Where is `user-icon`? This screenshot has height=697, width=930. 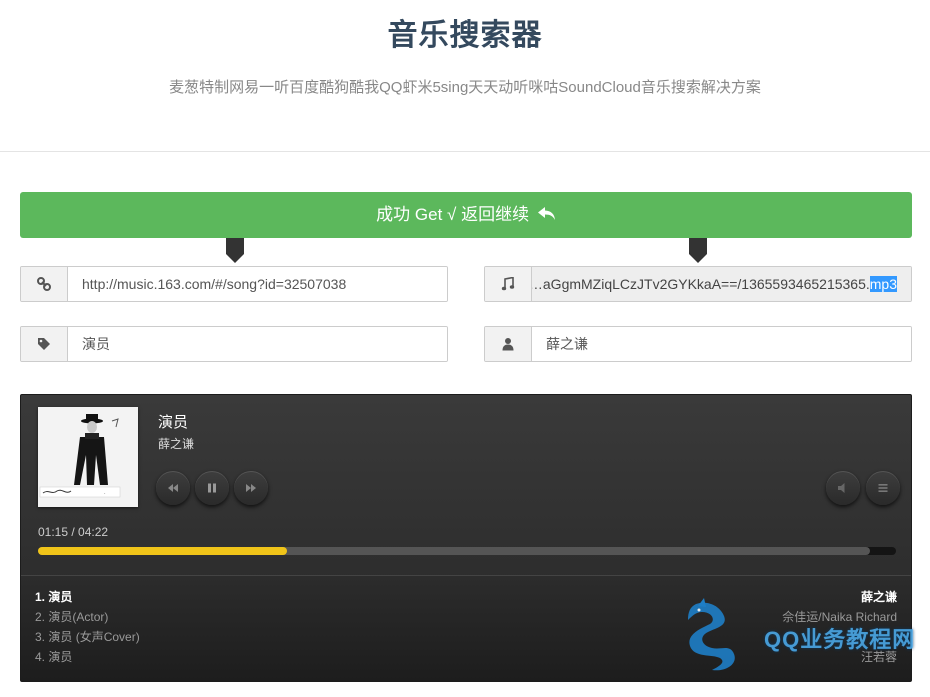
user-icon is located at coordinates (508, 344).